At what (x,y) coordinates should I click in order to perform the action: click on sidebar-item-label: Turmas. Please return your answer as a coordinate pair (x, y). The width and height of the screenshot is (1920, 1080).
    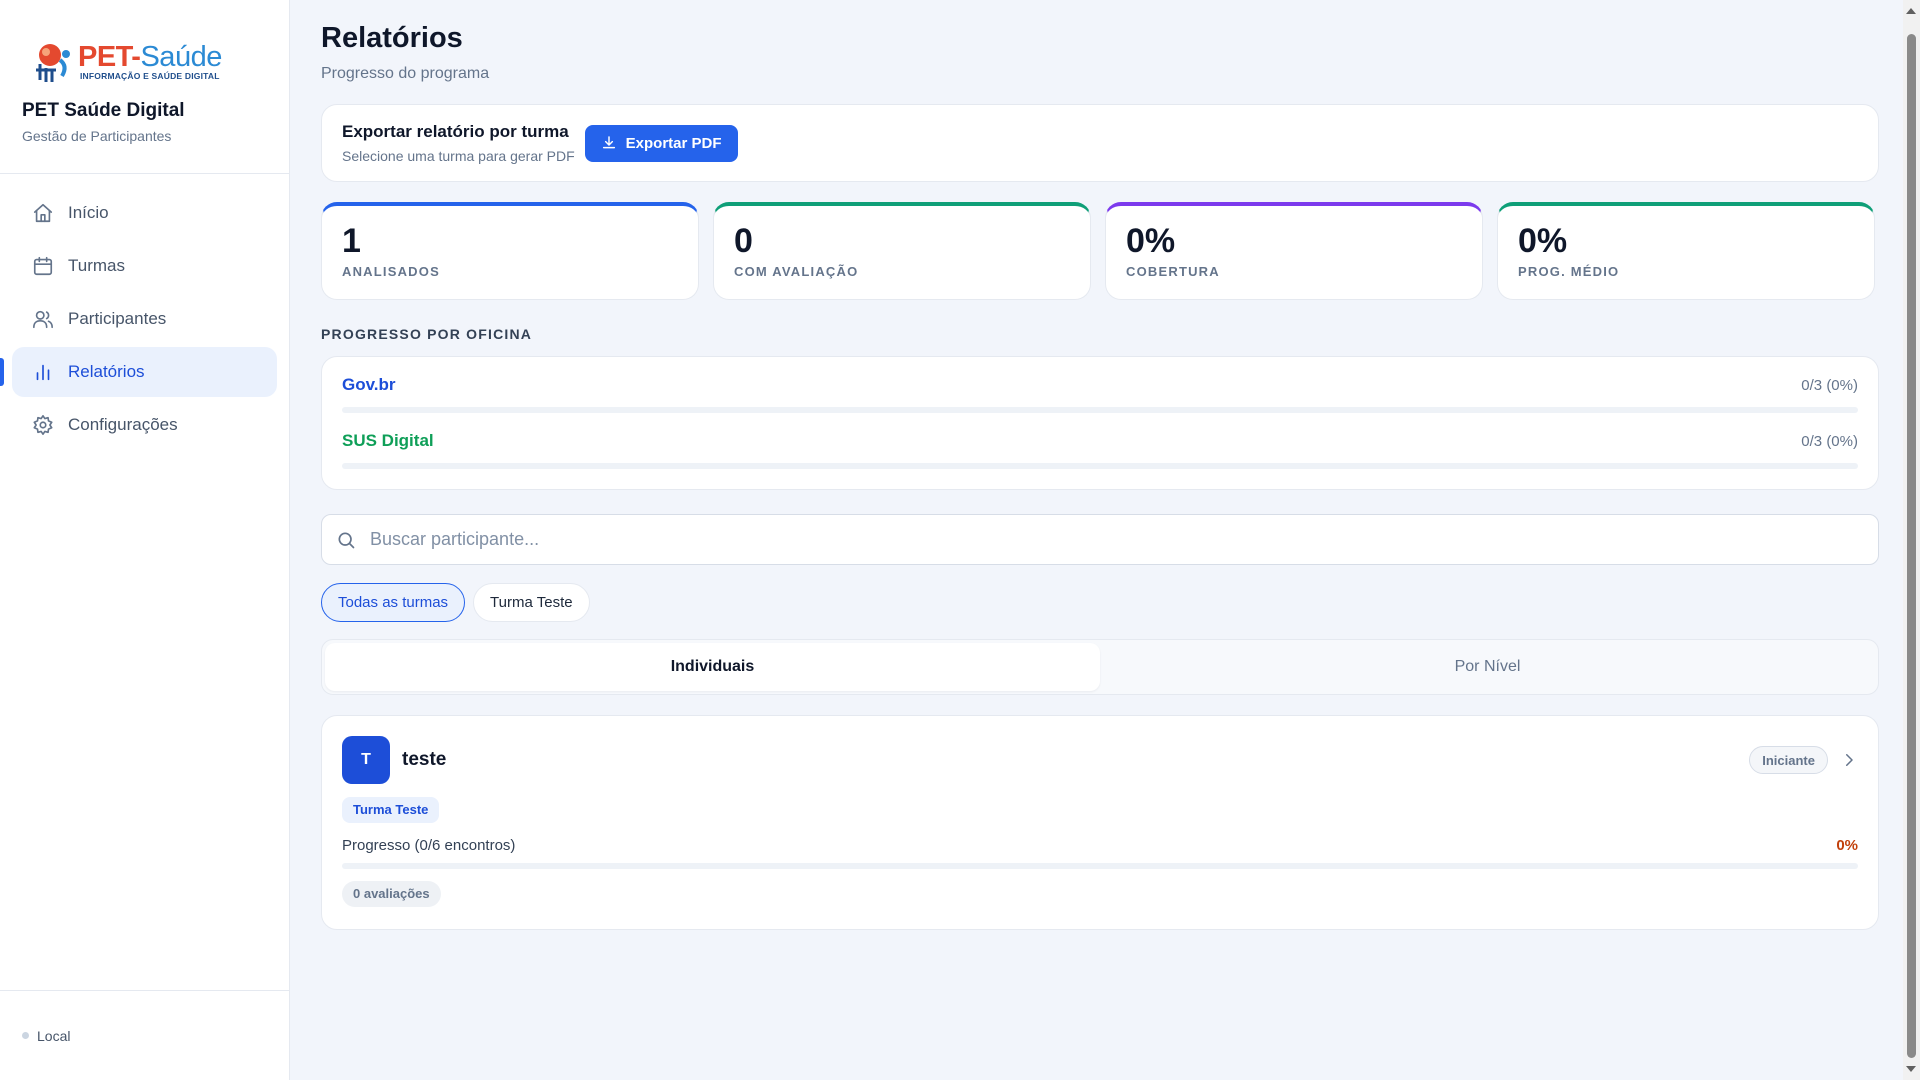
    Looking at the image, I should click on (96, 265).